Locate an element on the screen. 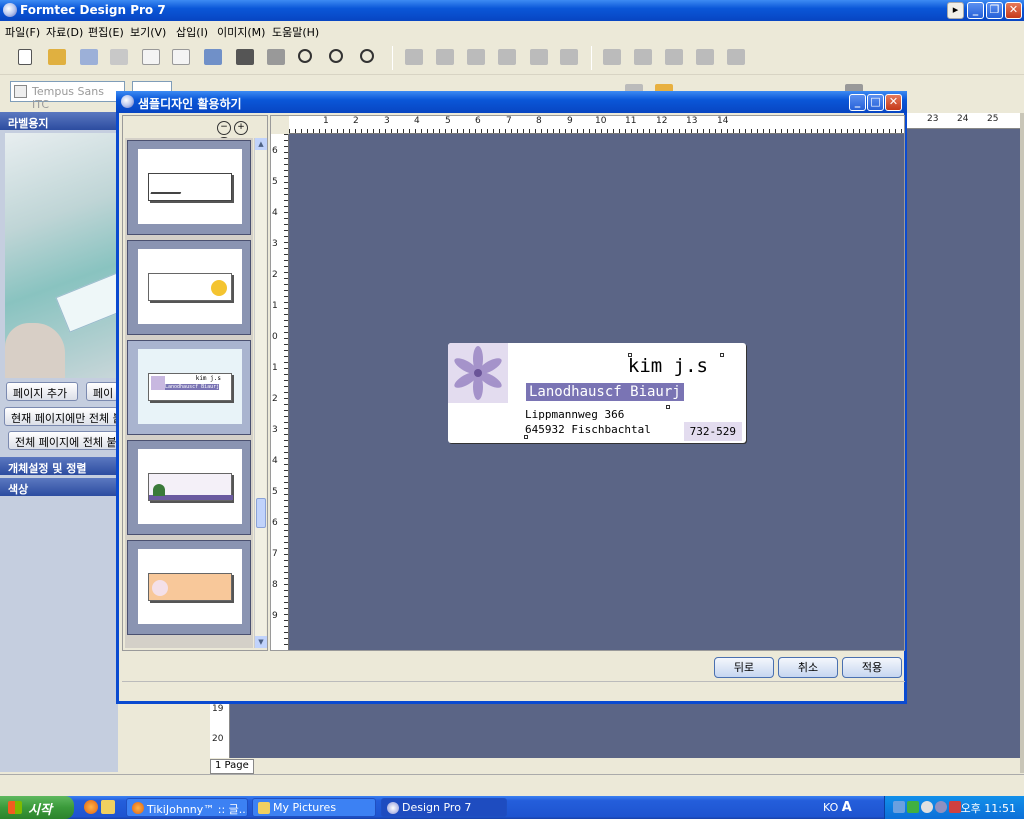 Image resolution: width=1024 pixels, height=819 pixels. menu-view: 보기(V) is located at coordinates (148, 32).